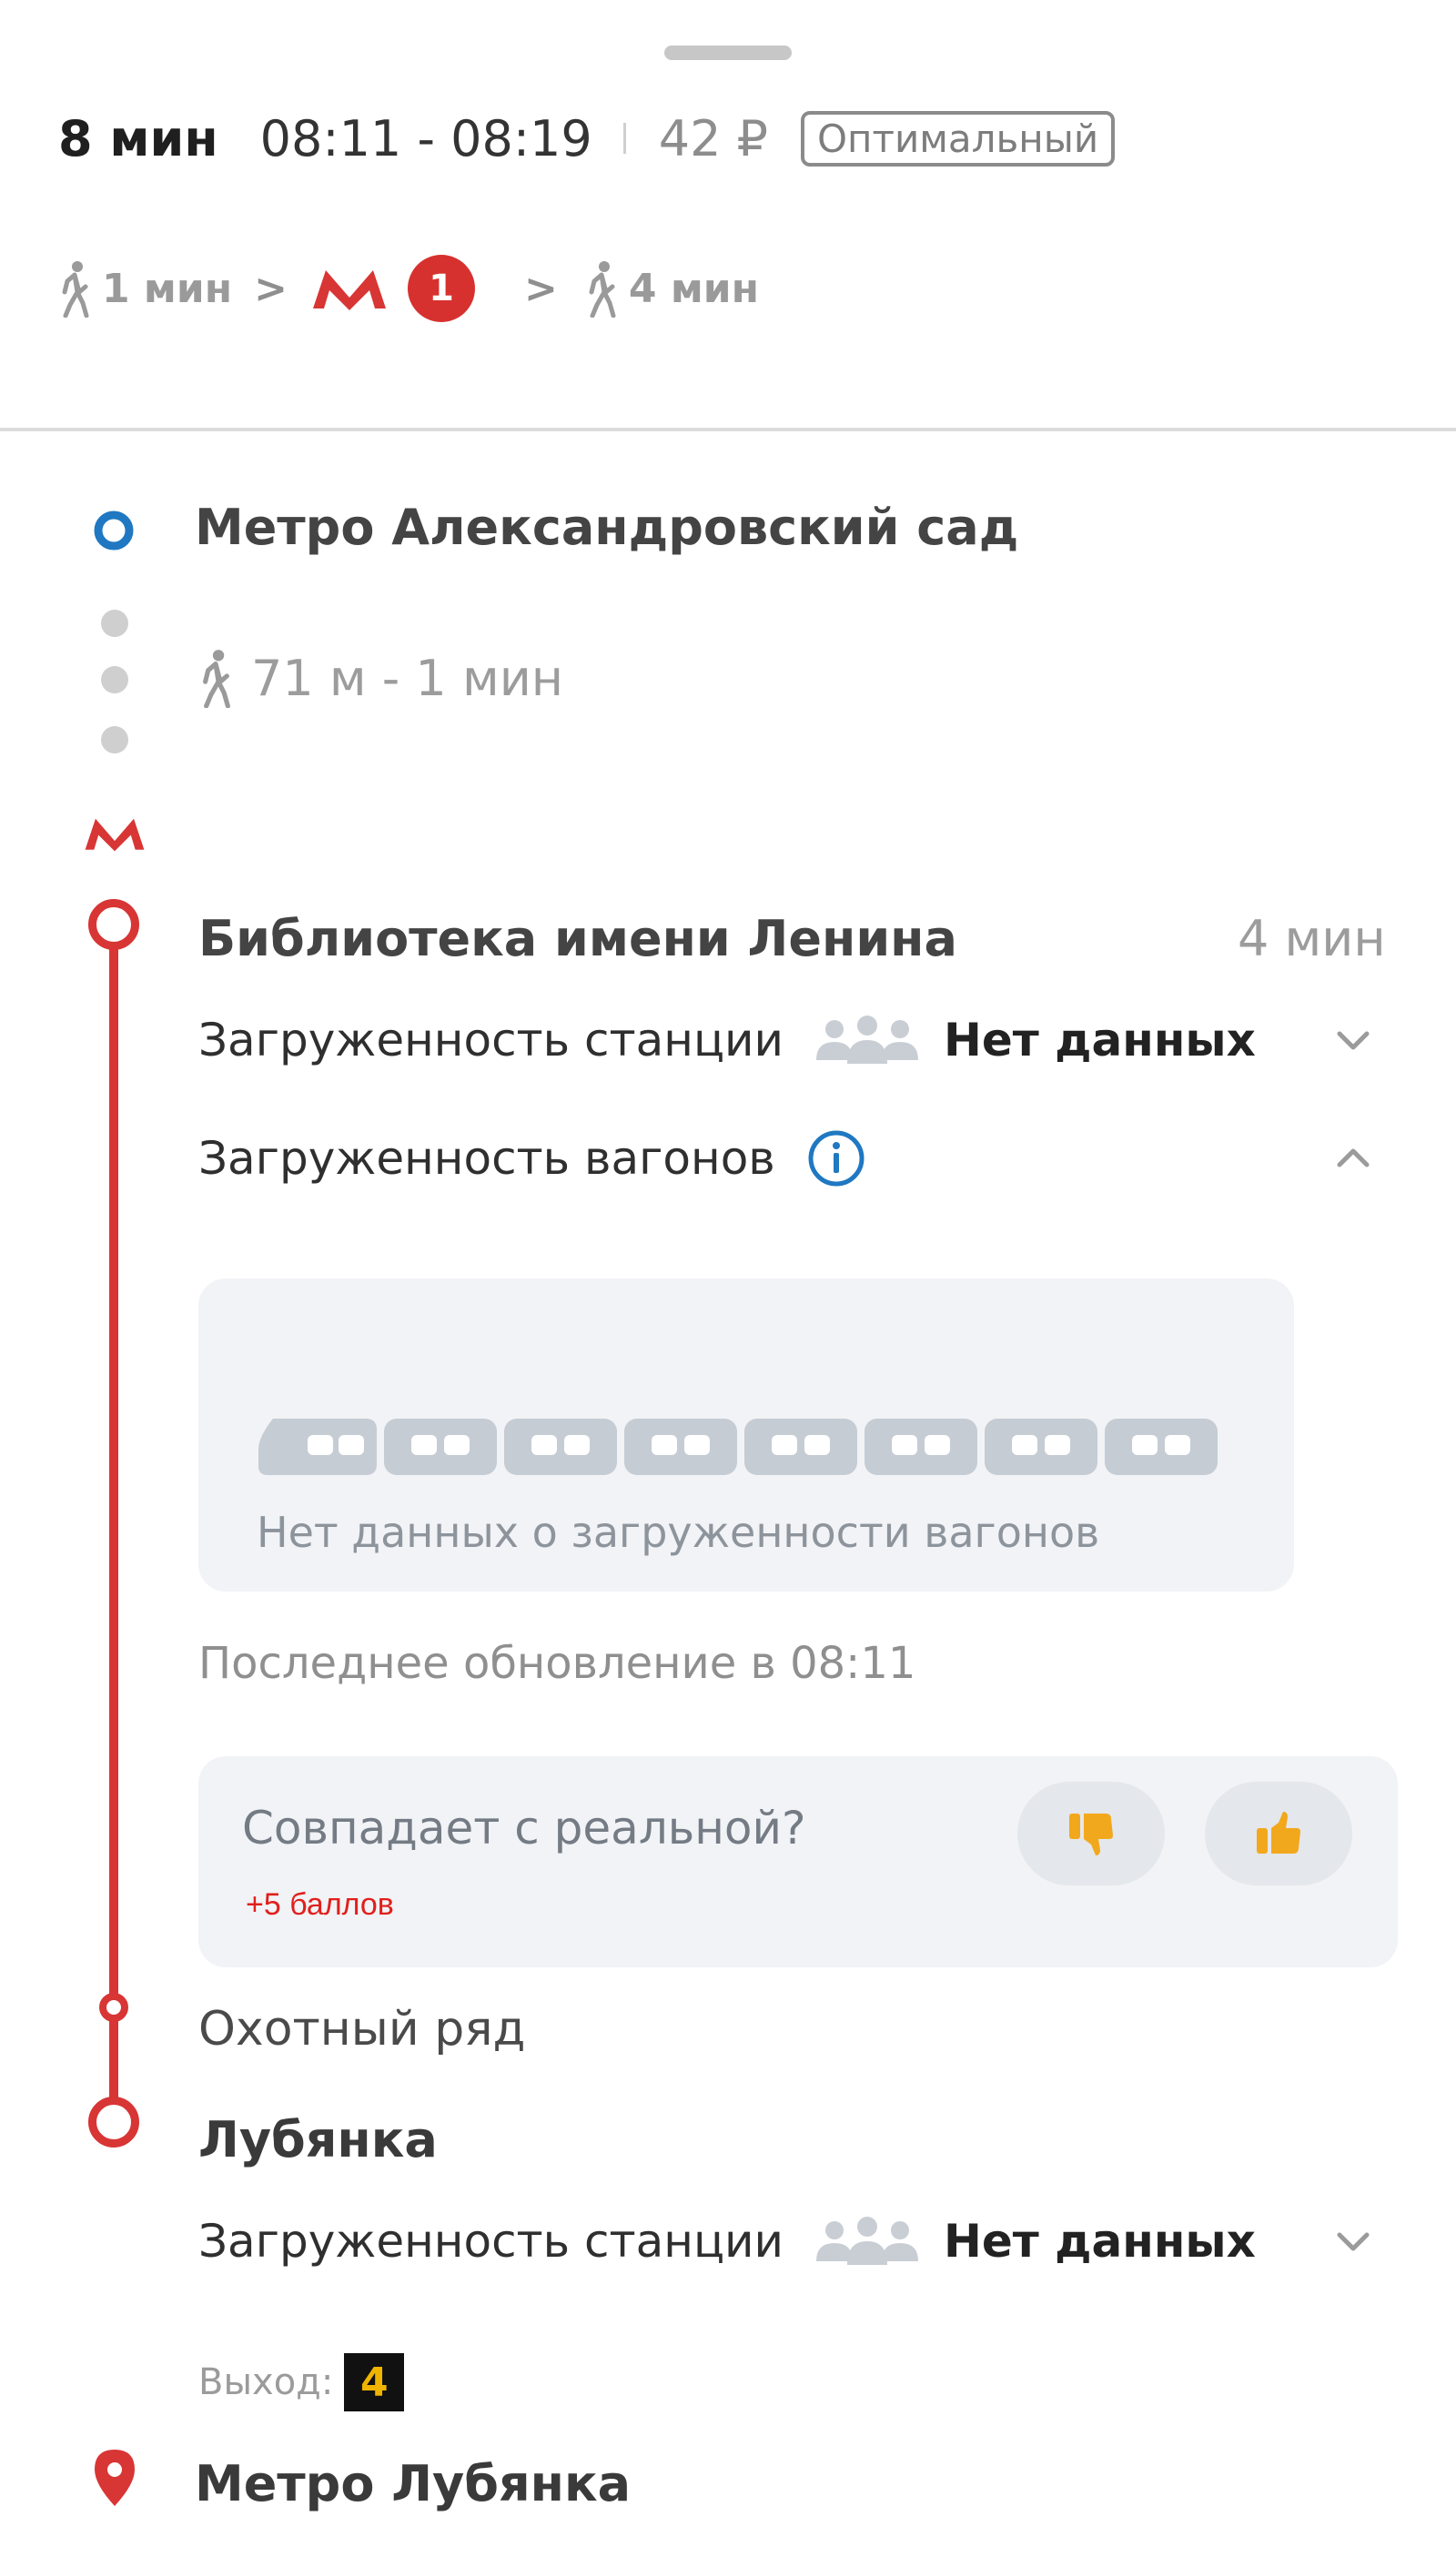 Image resolution: width=1456 pixels, height=2557 pixels. I want to click on exit-station-load-row: Загруженность станции Нет данных, so click(799, 2241).